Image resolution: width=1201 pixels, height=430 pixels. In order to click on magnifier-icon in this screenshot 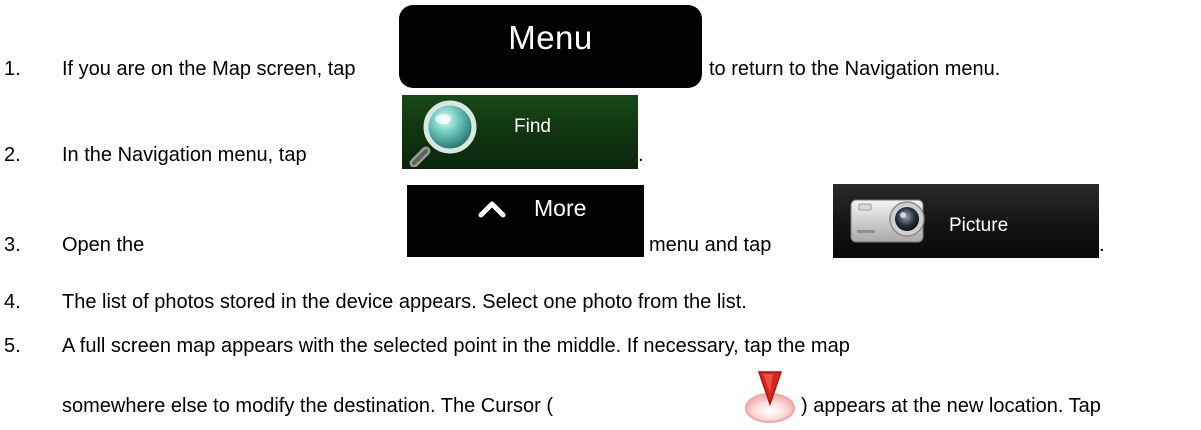, I will do `click(443, 133)`.